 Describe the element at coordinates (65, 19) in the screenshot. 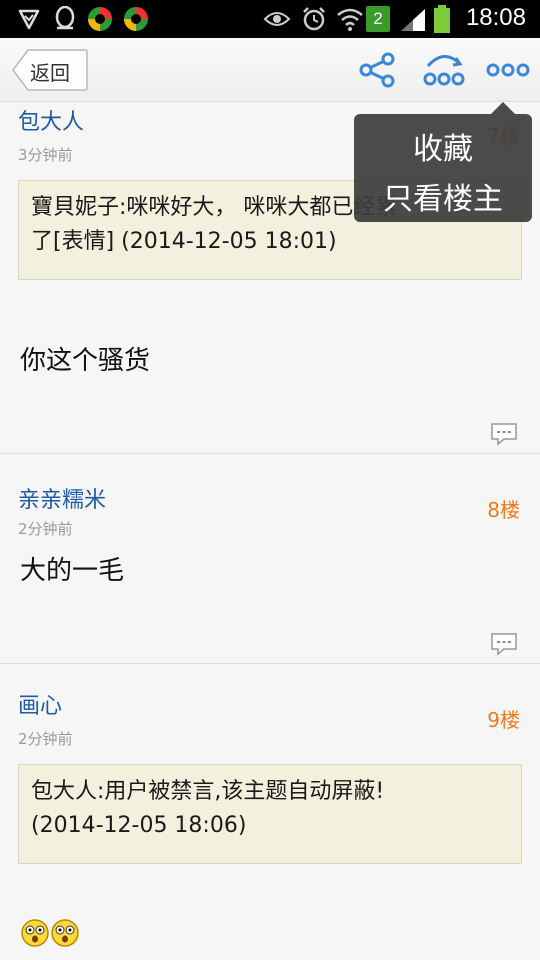

I see `qq-icon` at that location.